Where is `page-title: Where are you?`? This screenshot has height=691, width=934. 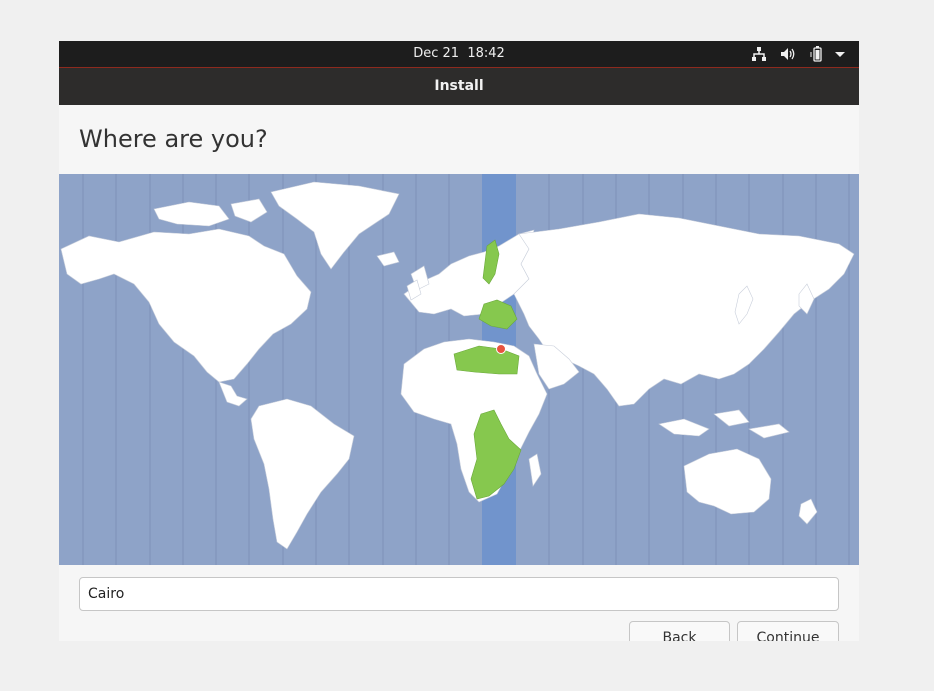
page-title: Where are you? is located at coordinates (173, 139).